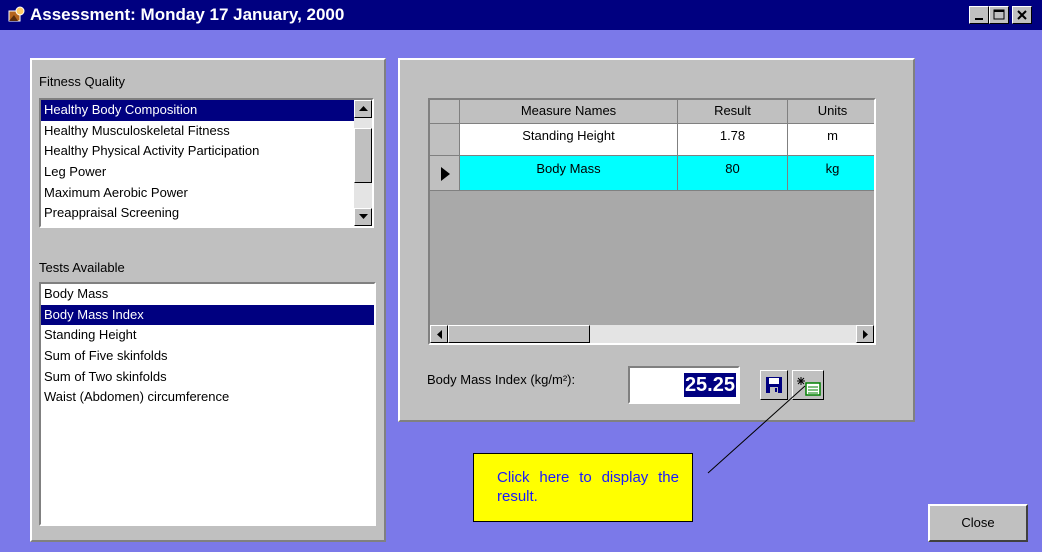 The image size is (1042, 552). I want to click on title-bar: Assessment: Monday 17 January, 2000, so click(521, 15).